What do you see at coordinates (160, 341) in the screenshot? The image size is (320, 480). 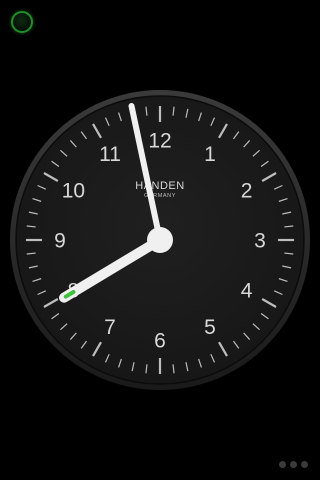 I see `numeral-6: 6` at bounding box center [160, 341].